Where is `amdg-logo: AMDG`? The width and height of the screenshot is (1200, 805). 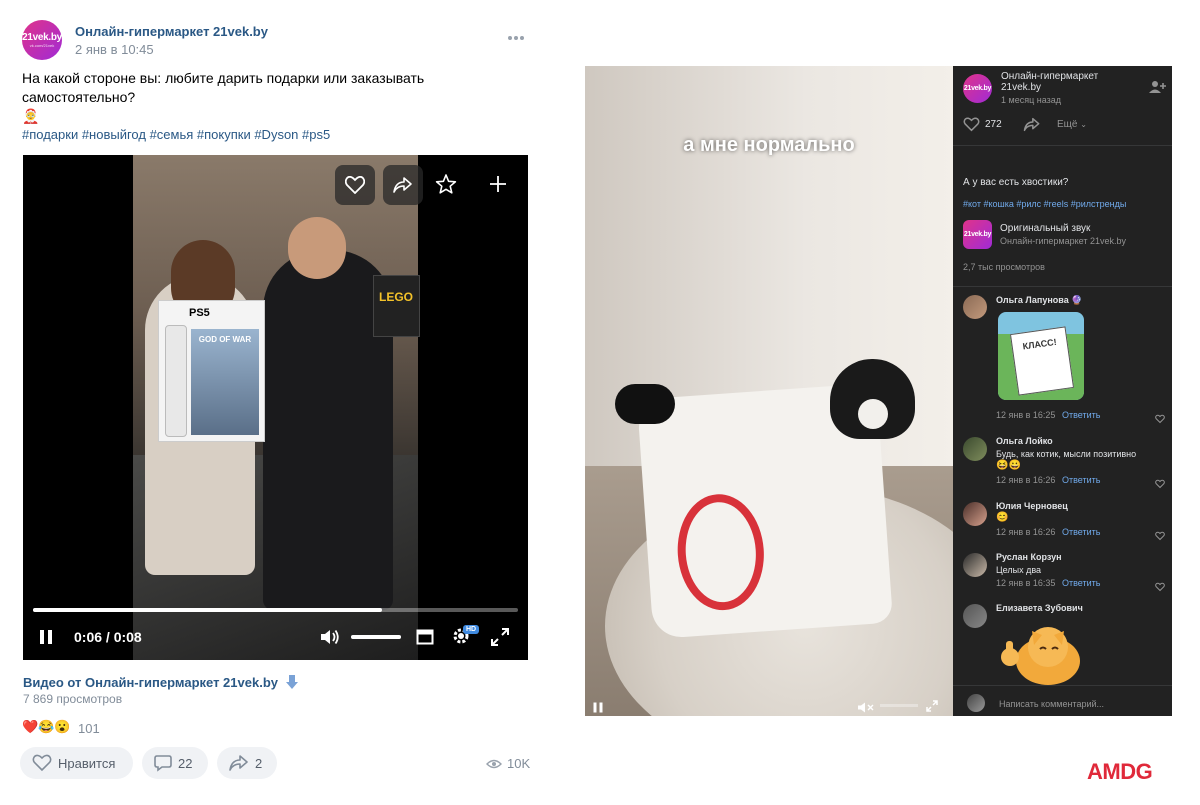
amdg-logo: AMDG is located at coordinates (1120, 771).